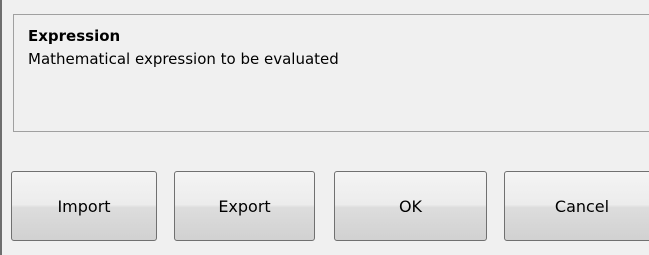 This screenshot has width=649, height=255. I want to click on help-title: Expression, so click(74, 36).